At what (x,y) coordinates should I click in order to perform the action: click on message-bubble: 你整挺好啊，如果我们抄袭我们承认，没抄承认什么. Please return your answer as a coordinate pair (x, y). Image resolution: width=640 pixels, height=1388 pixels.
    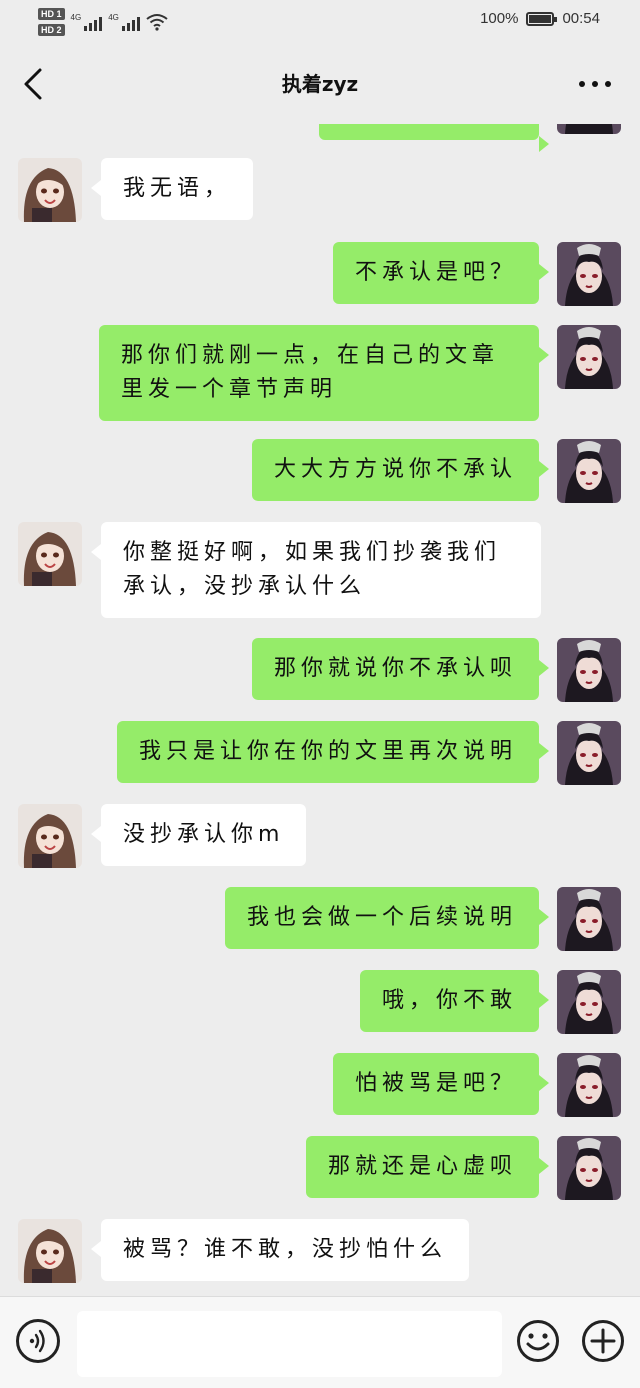
    Looking at the image, I should click on (316, 570).